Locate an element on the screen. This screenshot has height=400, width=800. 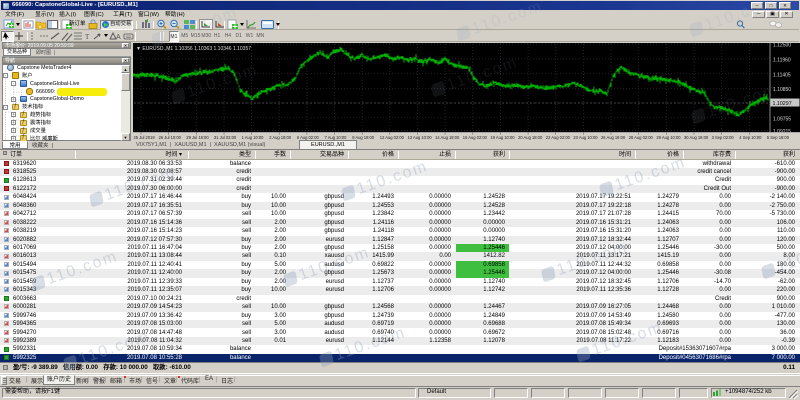
svg-text: 1.09755 is located at coordinates (782, 119).